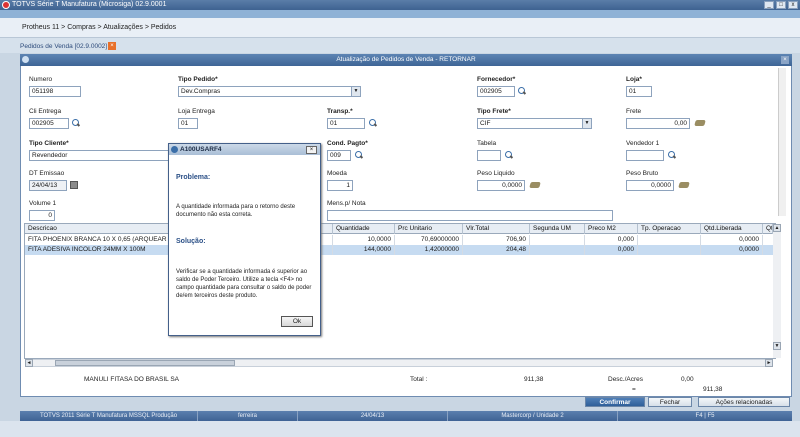  Describe the element at coordinates (45, 111) in the screenshot. I see `cli-entrega-label: Cli Entrega` at that location.